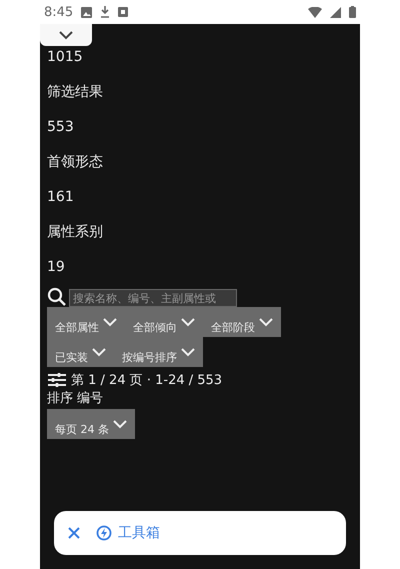 Image resolution: width=400 pixels, height=569 pixels. I want to click on image-icon, so click(86, 12).